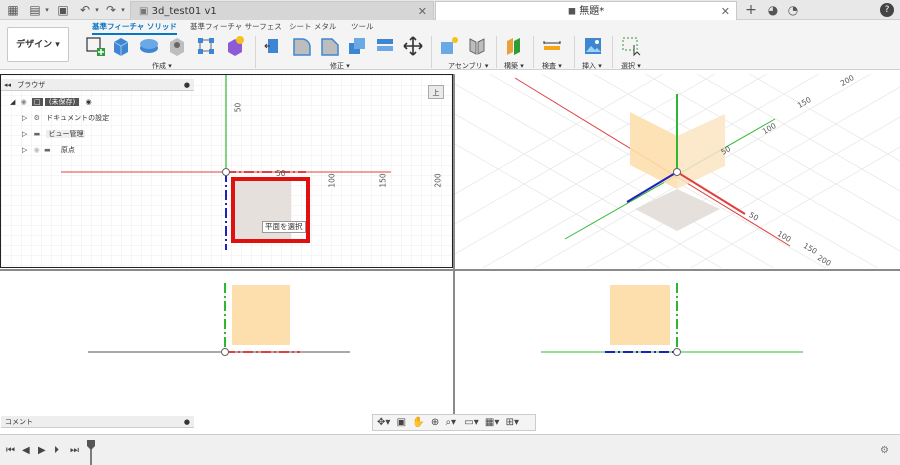 This screenshot has height=465, width=900. Describe the element at coordinates (26, 450) in the screenshot. I see `step-back-icon: ◀` at that location.